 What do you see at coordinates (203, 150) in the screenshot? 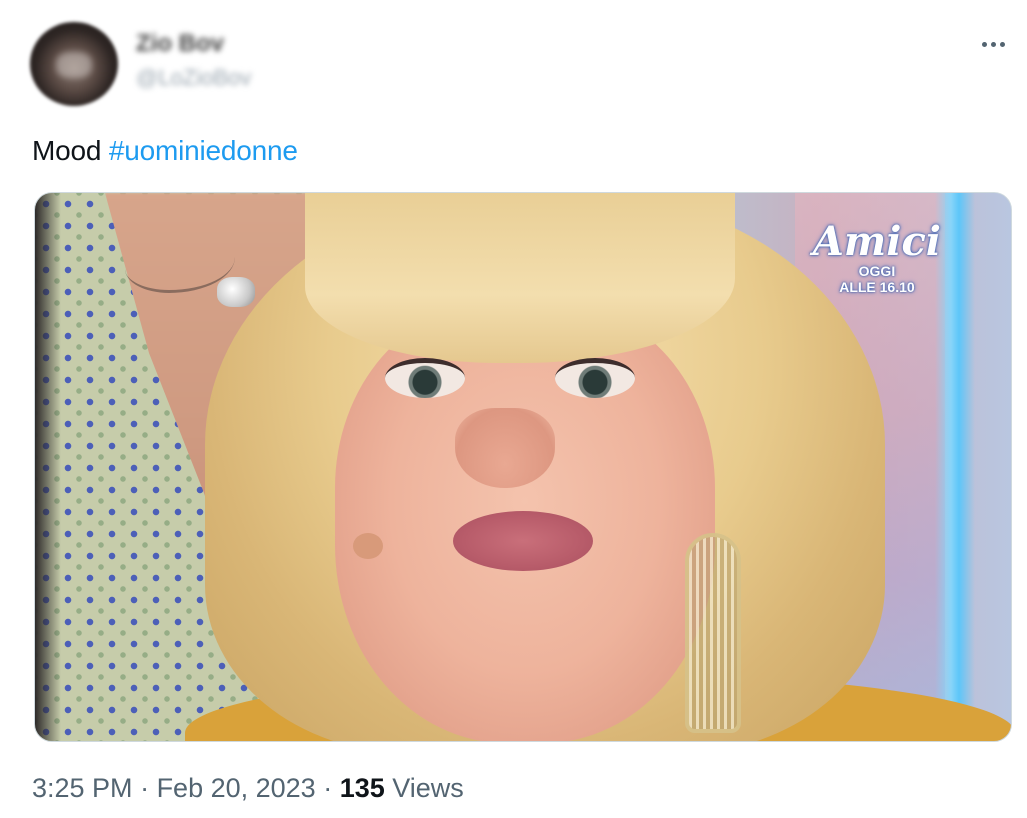
I see `hashtag-link: #uominiedonne` at bounding box center [203, 150].